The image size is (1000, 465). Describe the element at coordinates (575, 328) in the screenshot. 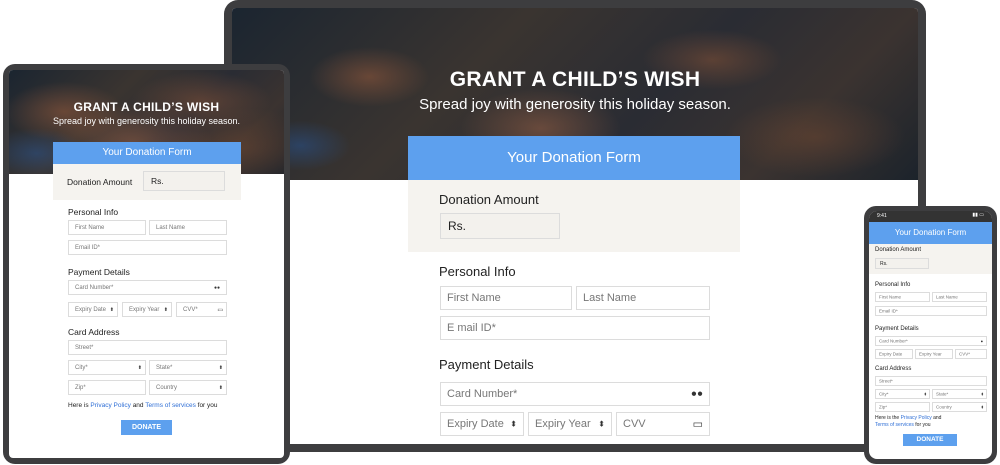

I see `email-field: E mail ID*` at that location.